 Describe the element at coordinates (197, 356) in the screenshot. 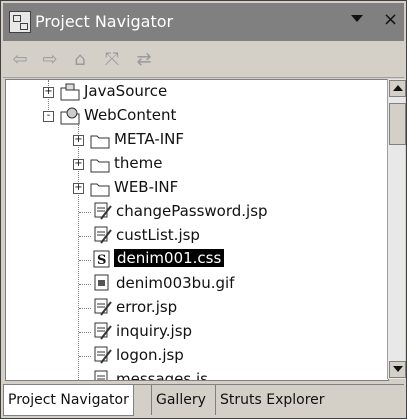

I see `tree-item-logon-jsp: logon.jsp` at that location.